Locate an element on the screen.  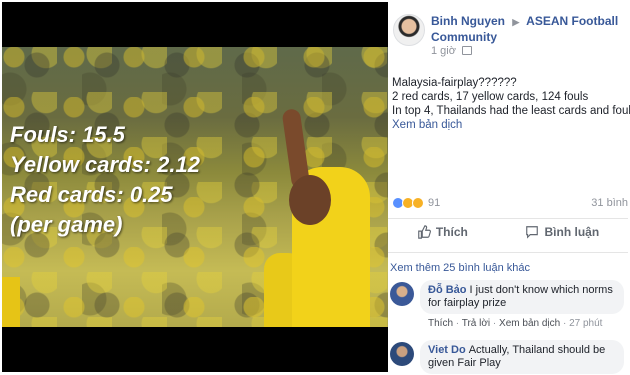
author-name: Binh Nguyen is located at coordinates (468, 21).